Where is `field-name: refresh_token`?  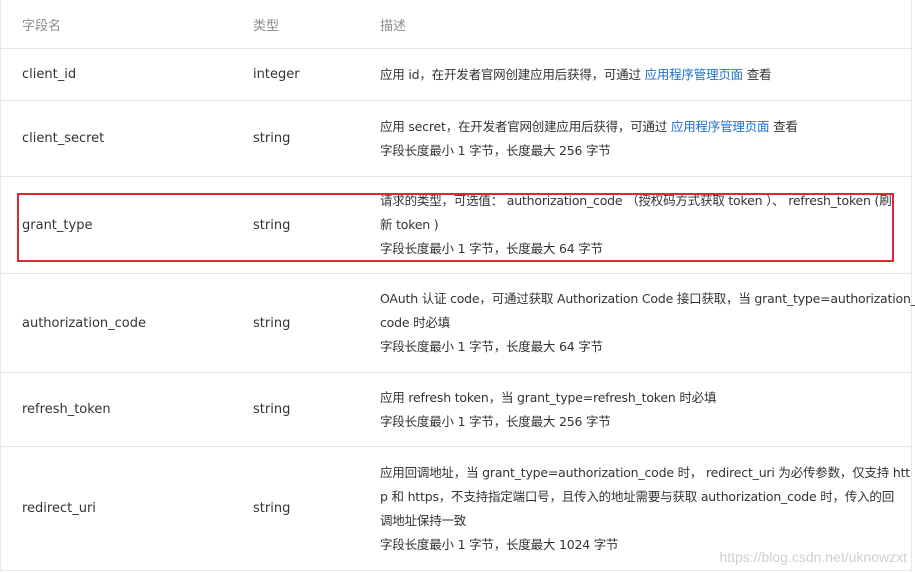
field-name: refresh_token is located at coordinates (66, 409).